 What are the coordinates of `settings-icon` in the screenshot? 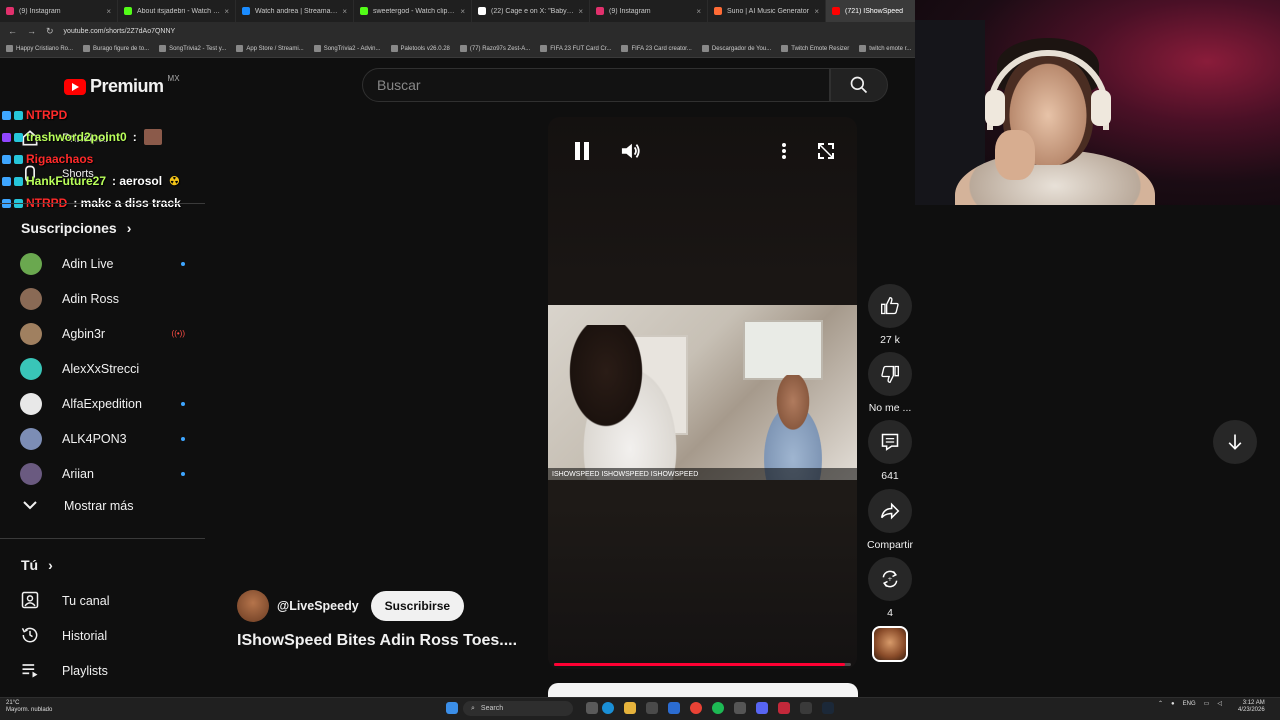 It's located at (740, 708).